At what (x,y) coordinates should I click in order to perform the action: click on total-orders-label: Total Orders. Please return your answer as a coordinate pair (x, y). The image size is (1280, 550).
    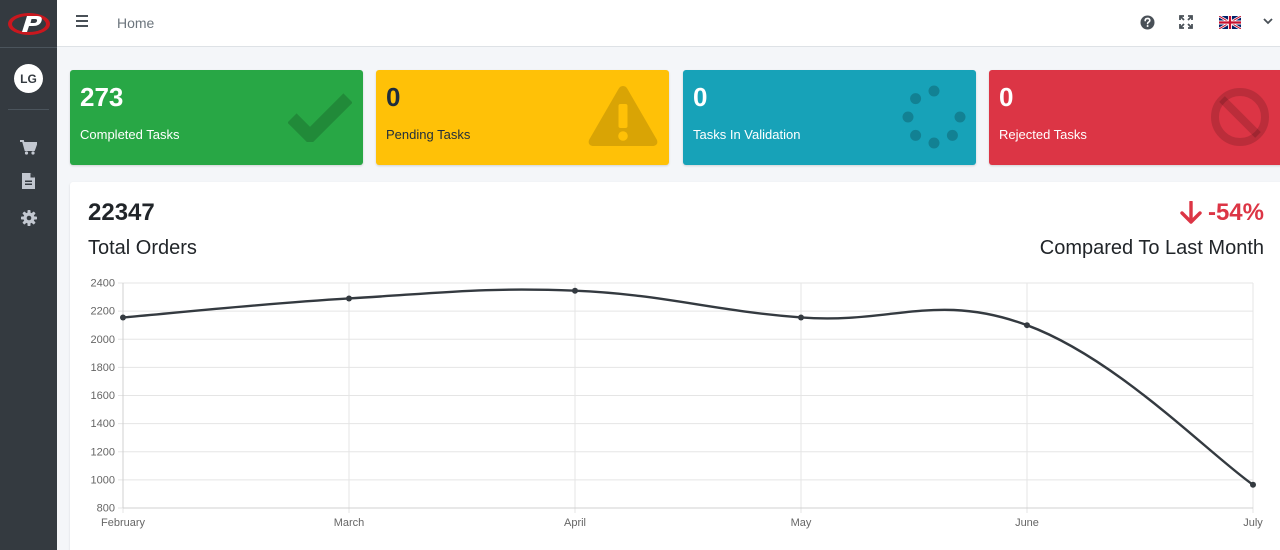
    Looking at the image, I should click on (142, 248).